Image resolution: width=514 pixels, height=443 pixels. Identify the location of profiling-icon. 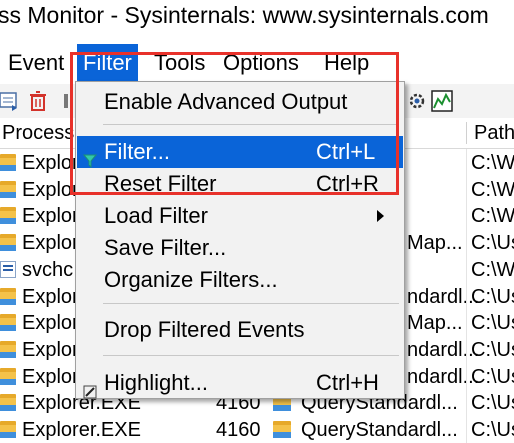
(442, 101).